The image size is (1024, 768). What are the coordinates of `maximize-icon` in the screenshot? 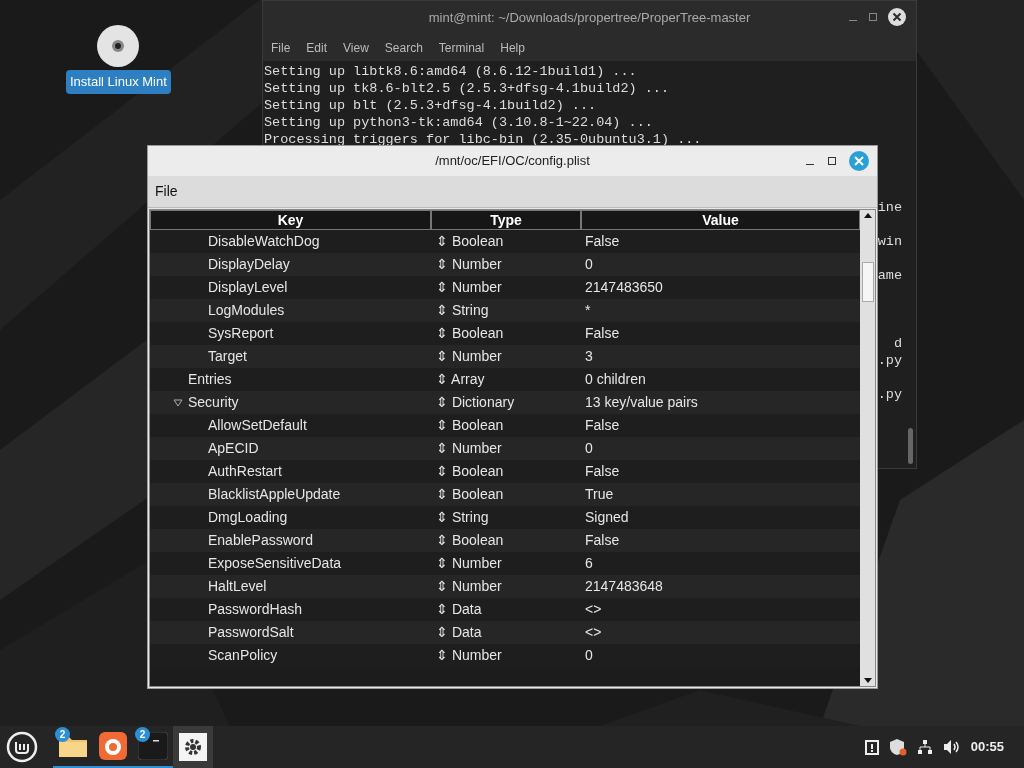 It's located at (832, 161).